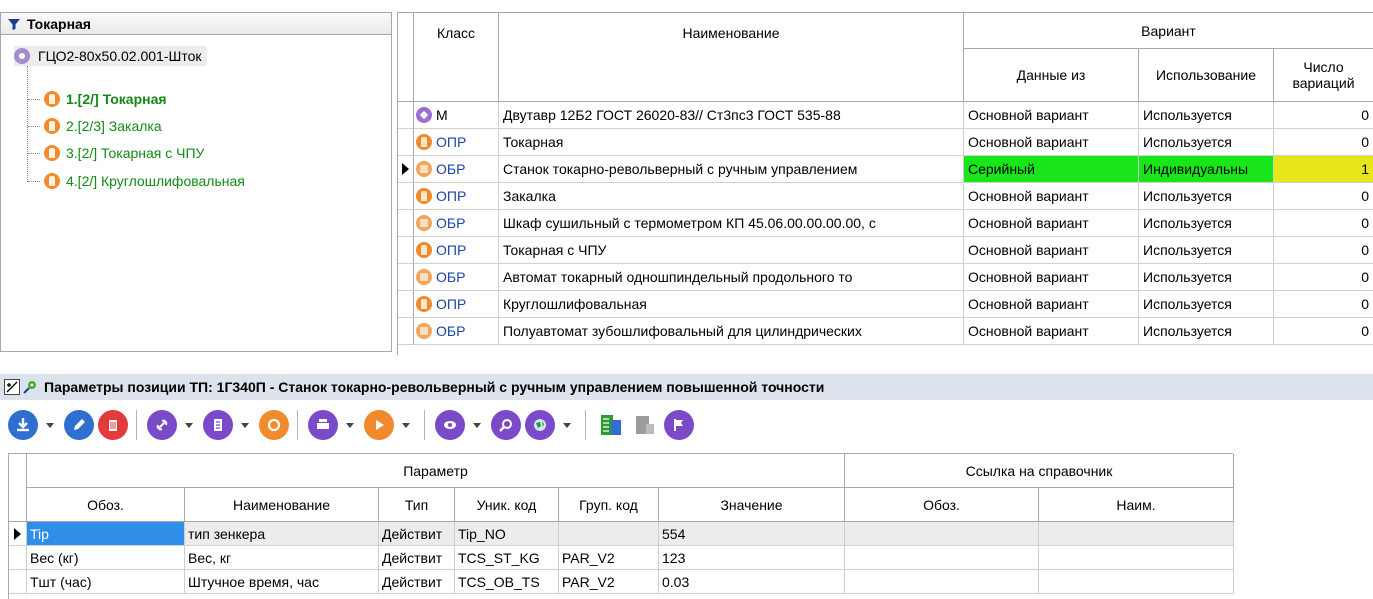 The image size is (1373, 599). I want to click on grid-cell-name: Закалка, so click(731, 196).